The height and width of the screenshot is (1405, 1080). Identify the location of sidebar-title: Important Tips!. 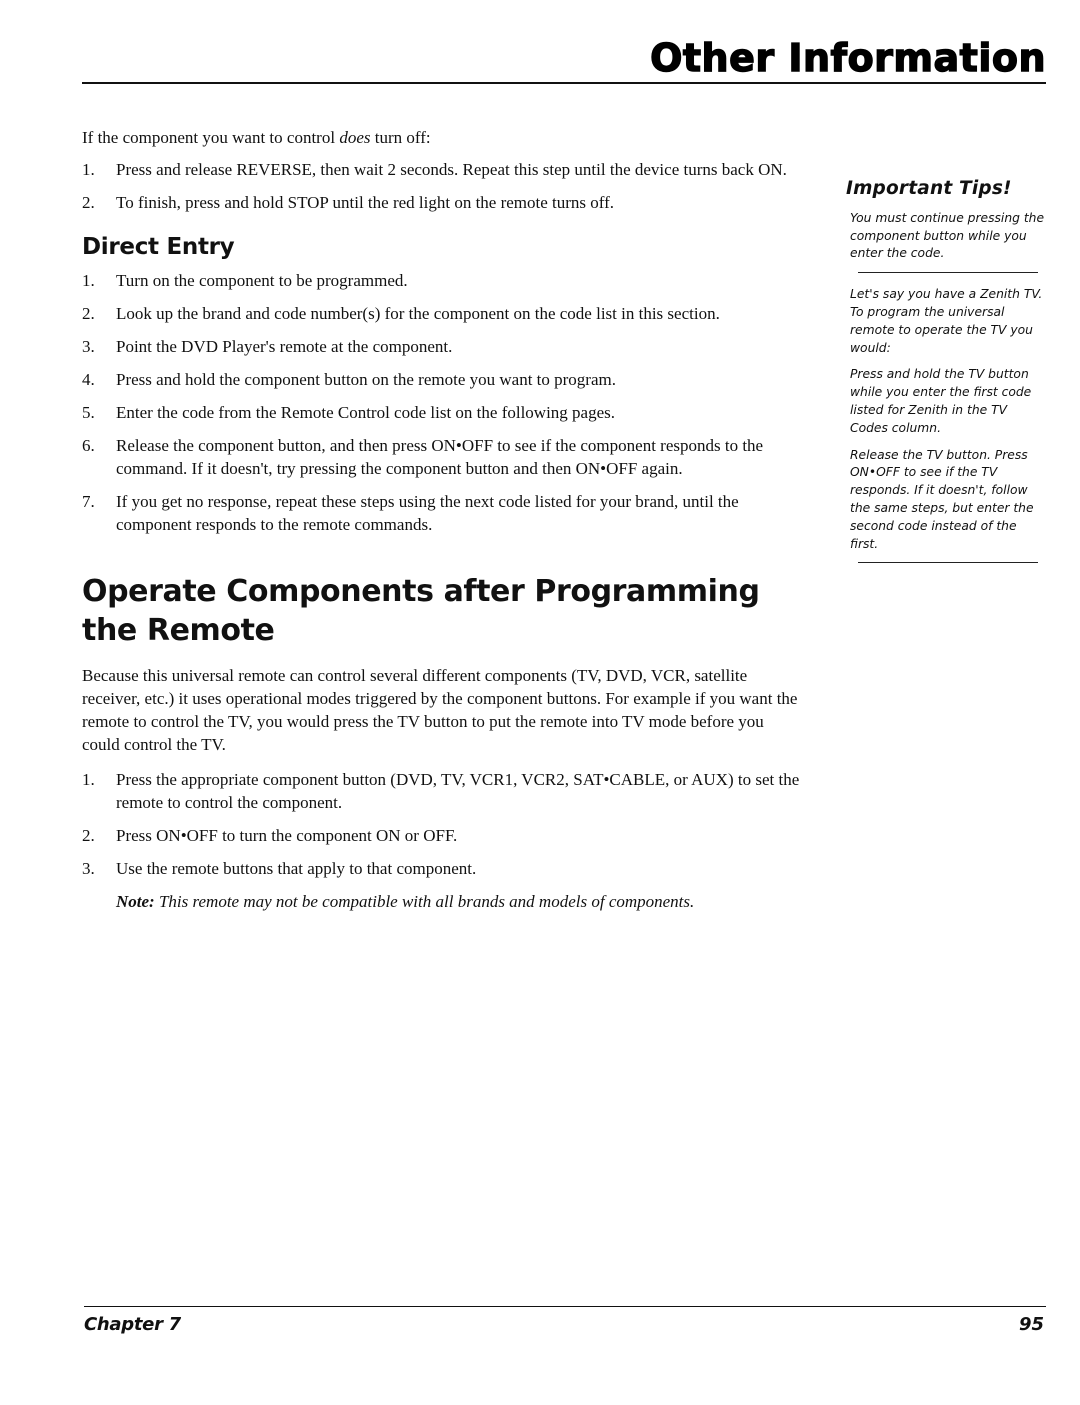
(929, 188).